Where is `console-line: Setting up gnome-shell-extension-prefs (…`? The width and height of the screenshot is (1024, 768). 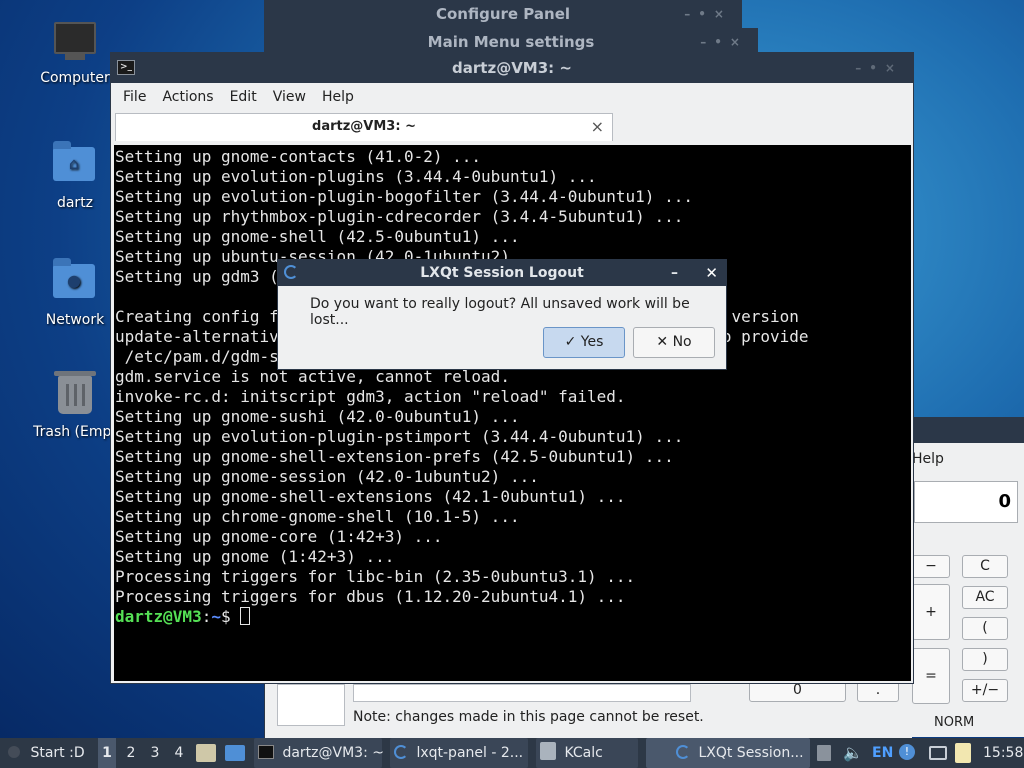
console-line: Setting up gnome-shell-extension-prefs (… is located at coordinates (394, 456).